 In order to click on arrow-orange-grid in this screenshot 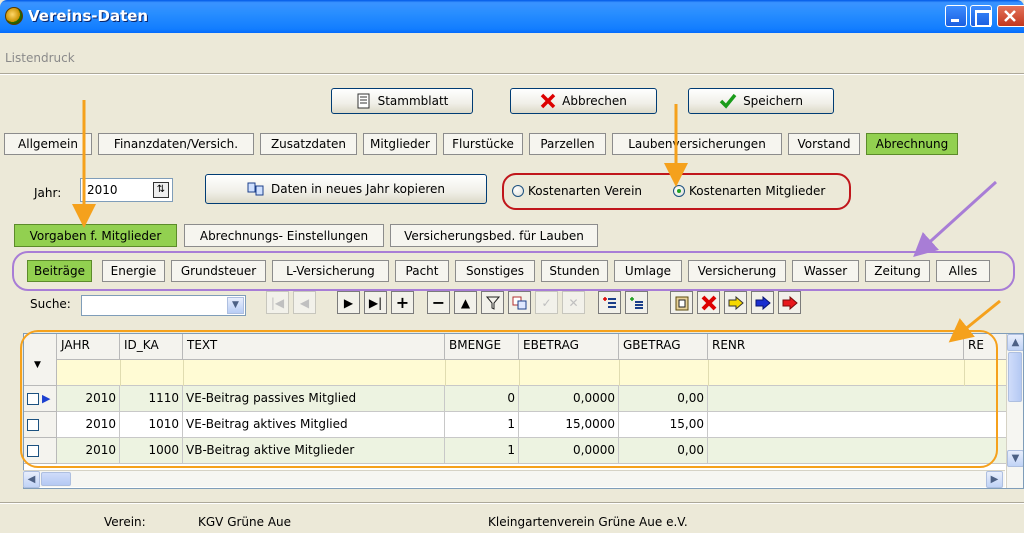, I will do `click(974, 321)`.